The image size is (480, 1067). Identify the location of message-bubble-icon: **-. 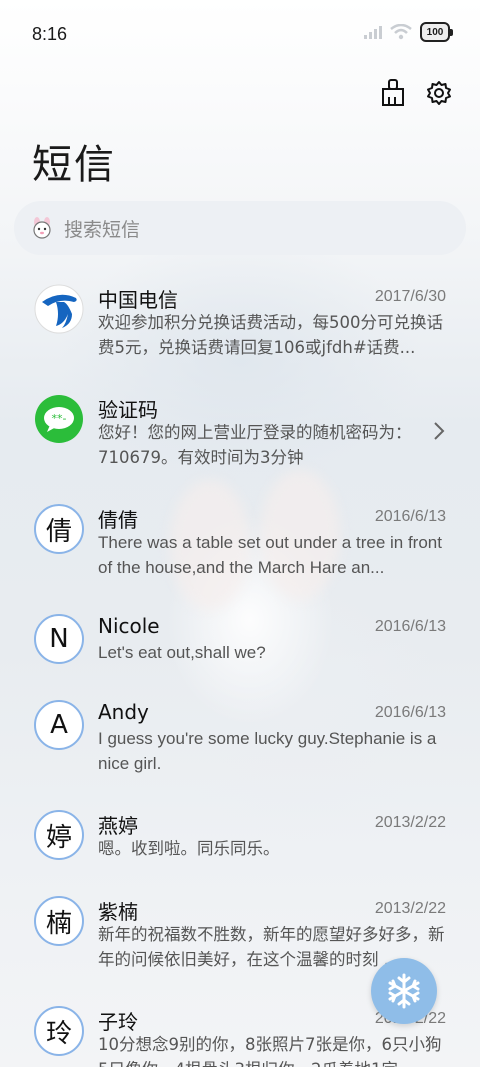
(59, 419).